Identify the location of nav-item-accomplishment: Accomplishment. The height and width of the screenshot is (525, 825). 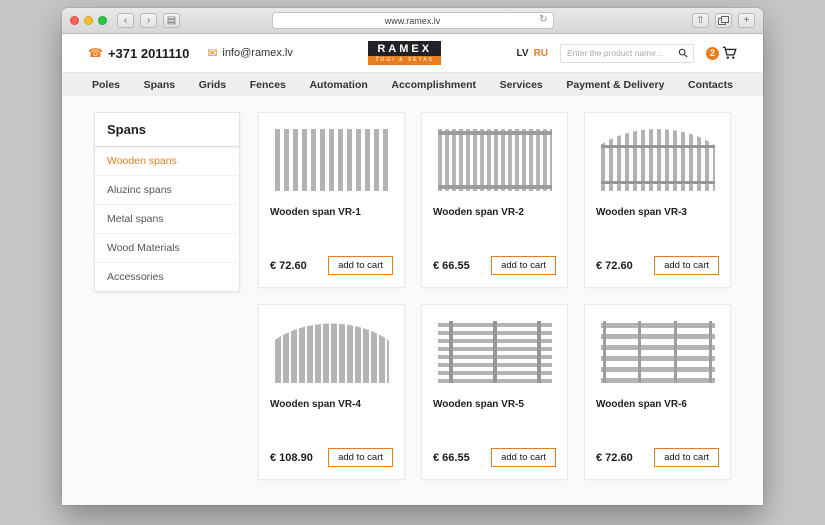
(433, 85).